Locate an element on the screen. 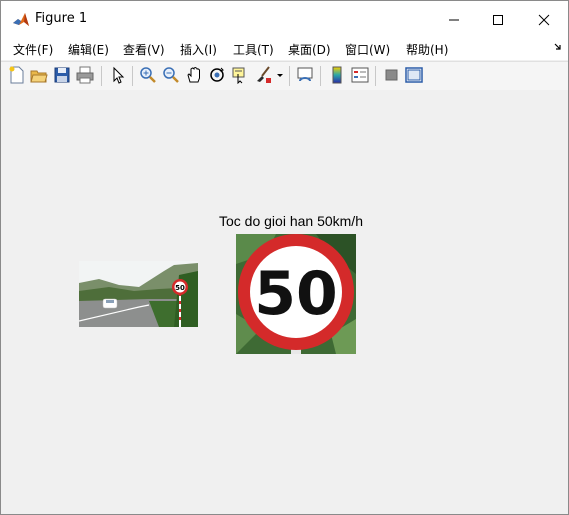  sign-text: 50 is located at coordinates (296, 294).